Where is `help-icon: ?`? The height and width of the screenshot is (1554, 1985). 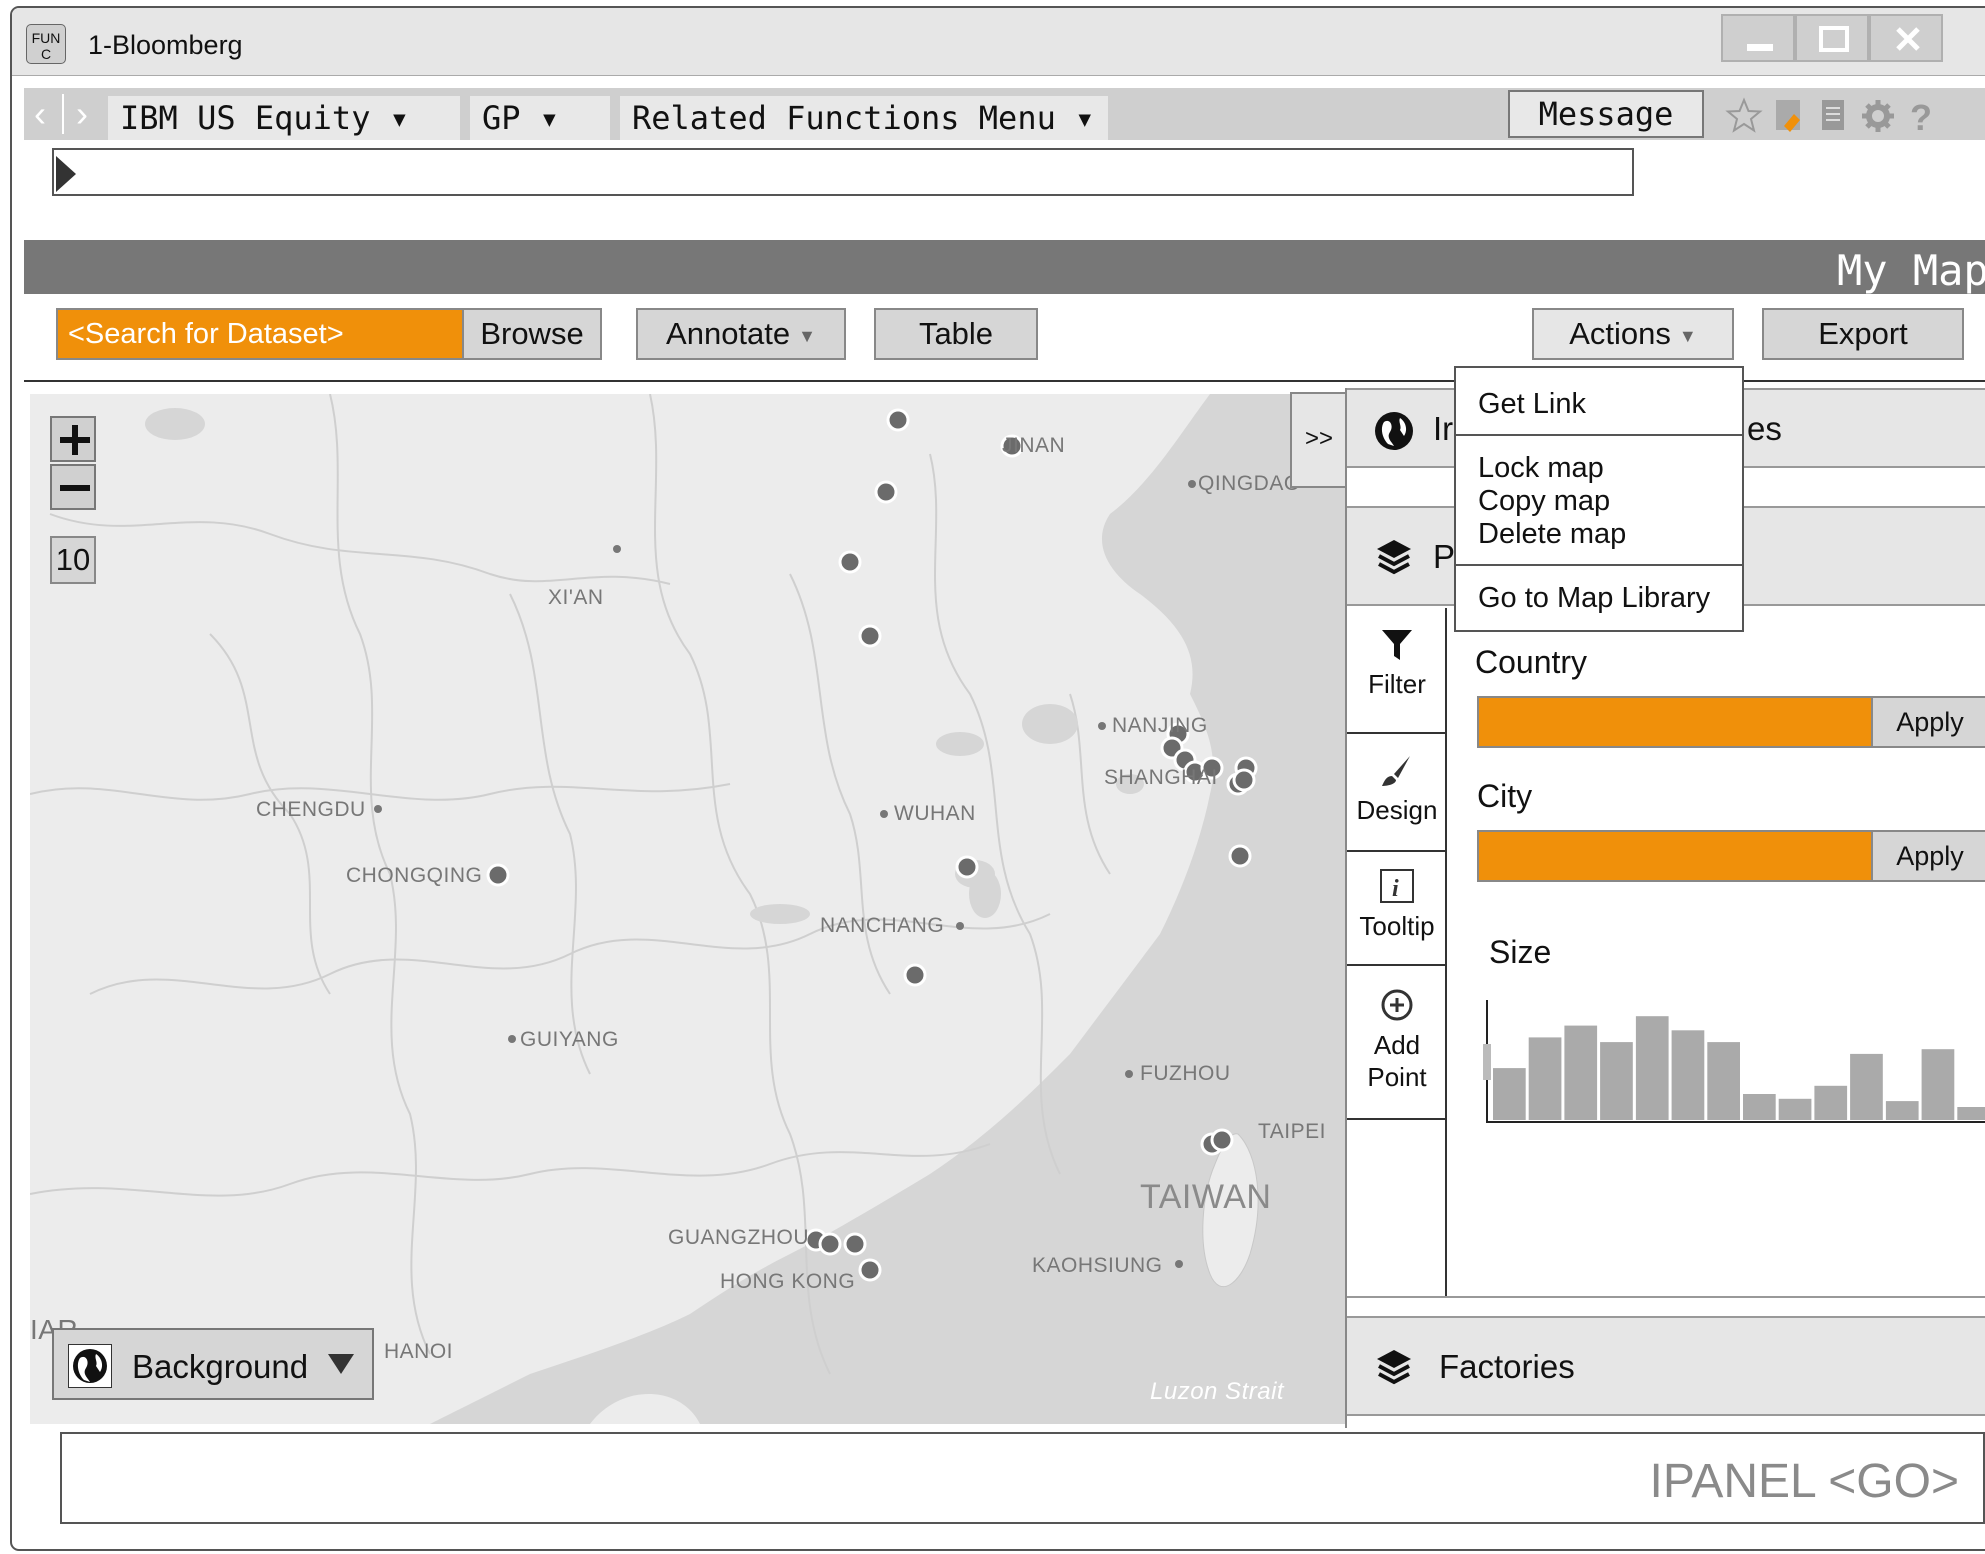 help-icon: ? is located at coordinates (1920, 116).